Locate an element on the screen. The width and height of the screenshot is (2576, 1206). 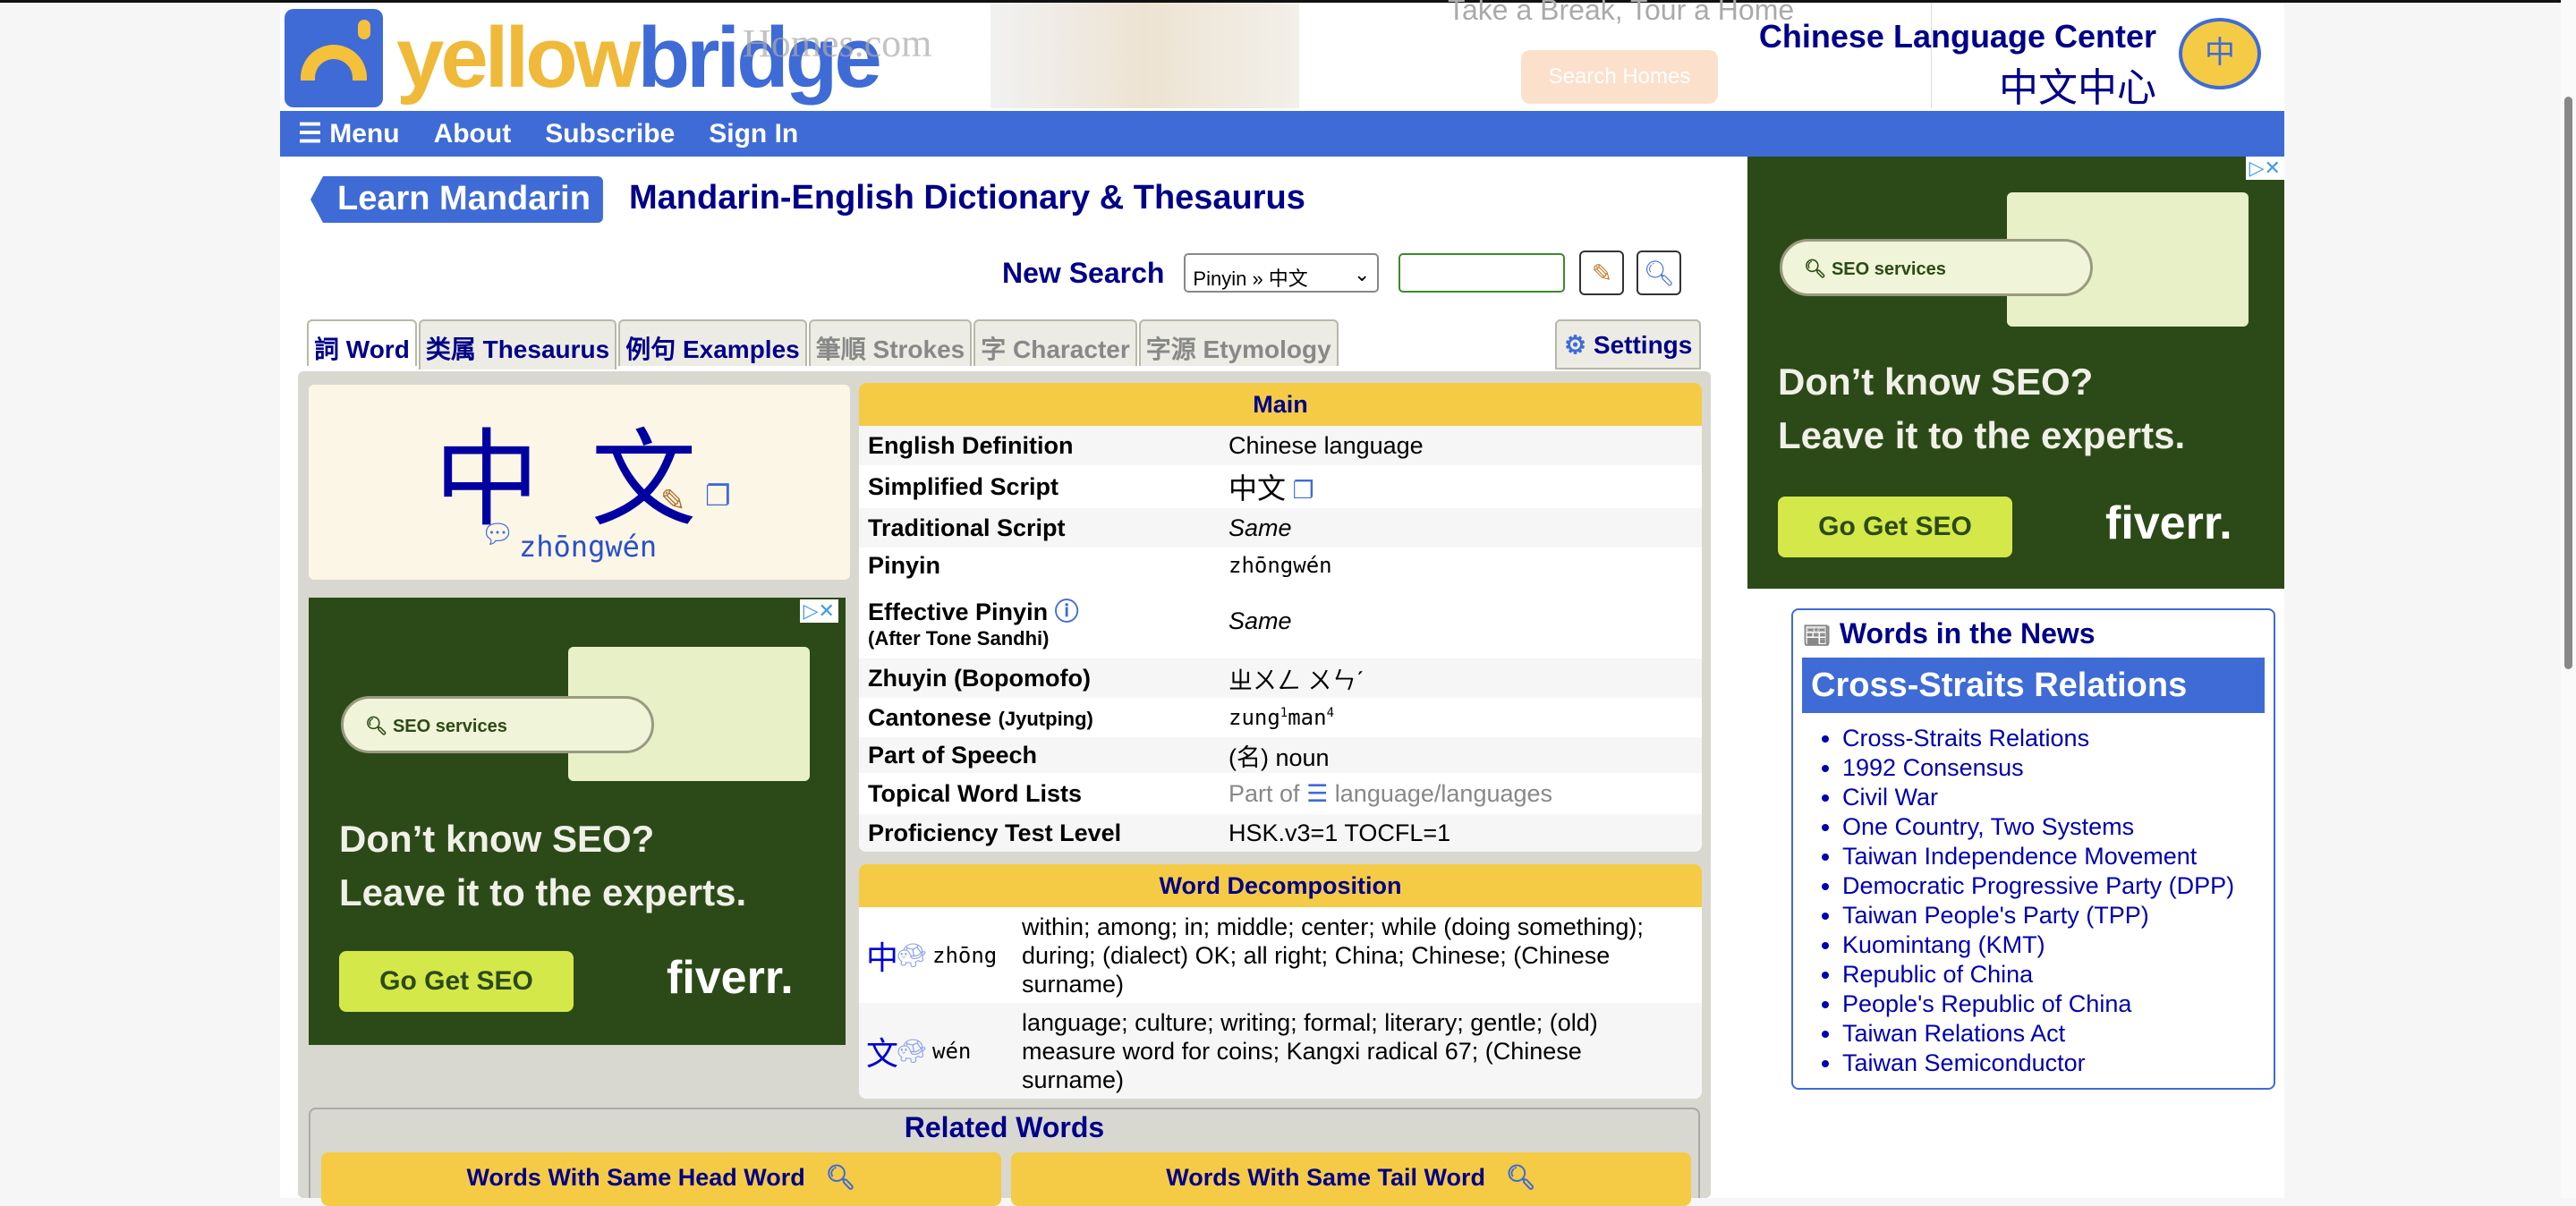
table-row: Simplified Script 中文 ❐ is located at coordinates (1280, 487).